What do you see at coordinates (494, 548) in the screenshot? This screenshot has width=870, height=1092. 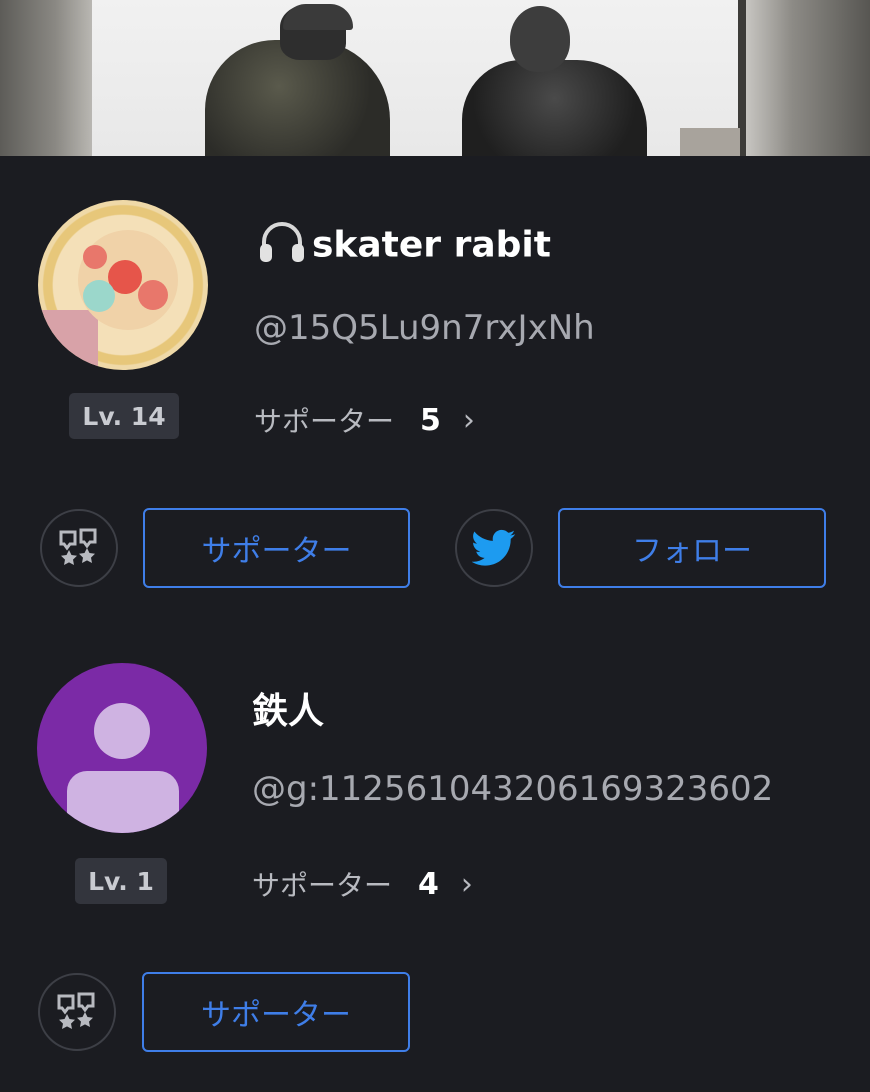 I see `twitter-icon` at bounding box center [494, 548].